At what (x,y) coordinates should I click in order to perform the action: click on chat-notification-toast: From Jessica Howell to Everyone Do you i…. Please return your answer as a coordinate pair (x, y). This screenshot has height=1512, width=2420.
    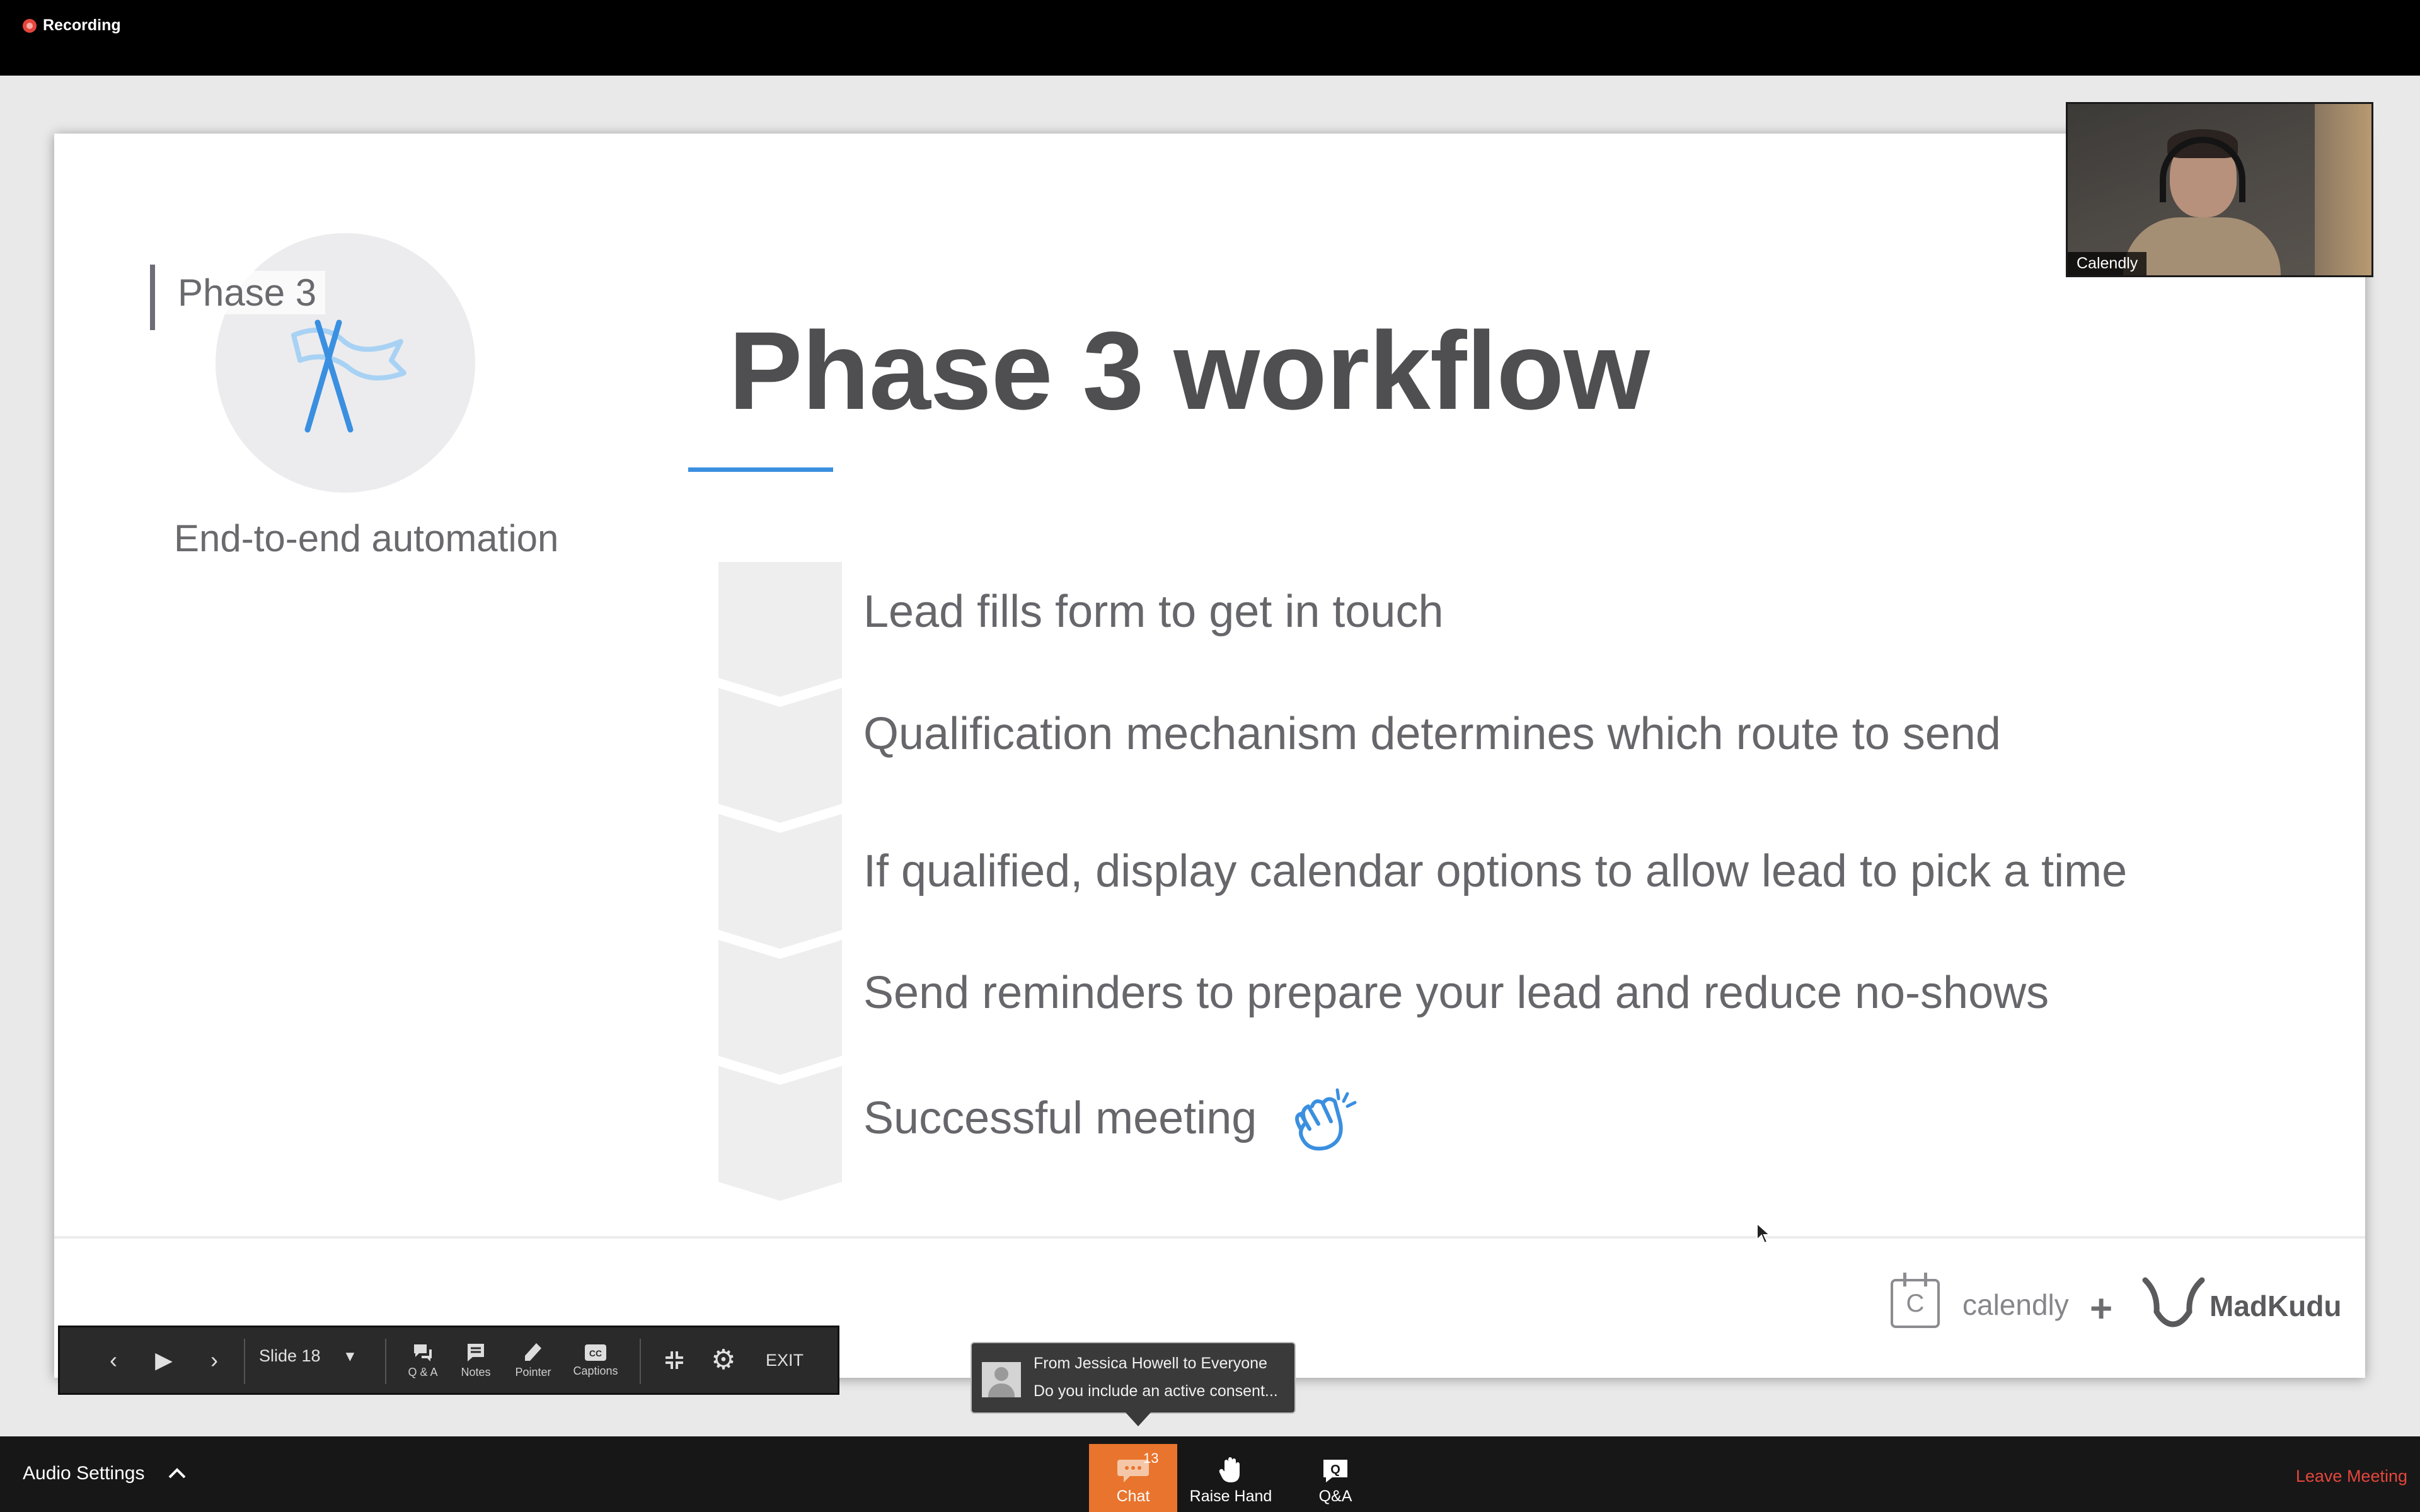
    Looking at the image, I should click on (1134, 1384).